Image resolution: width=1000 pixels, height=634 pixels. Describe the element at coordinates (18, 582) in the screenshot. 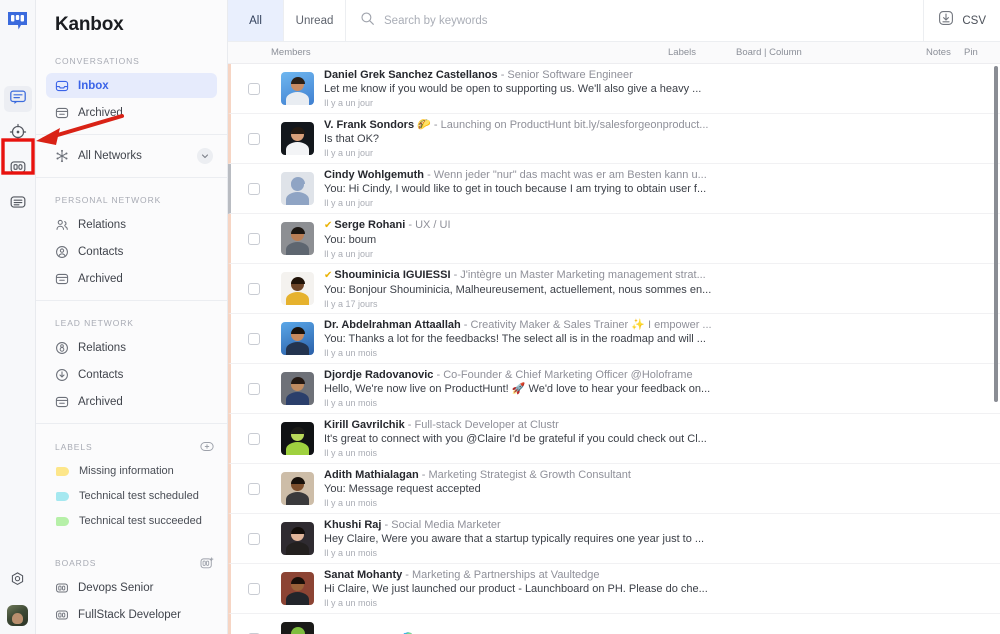

I see `rail-item-settings` at that location.